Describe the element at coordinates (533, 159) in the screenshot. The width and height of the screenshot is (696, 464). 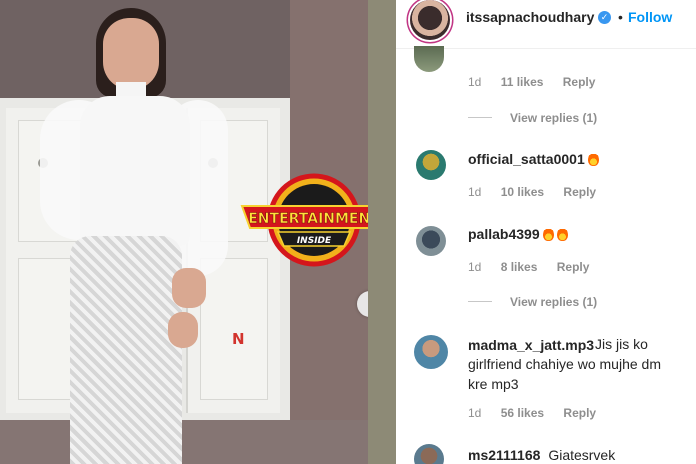
I see `comment-username: official_satta0001` at that location.